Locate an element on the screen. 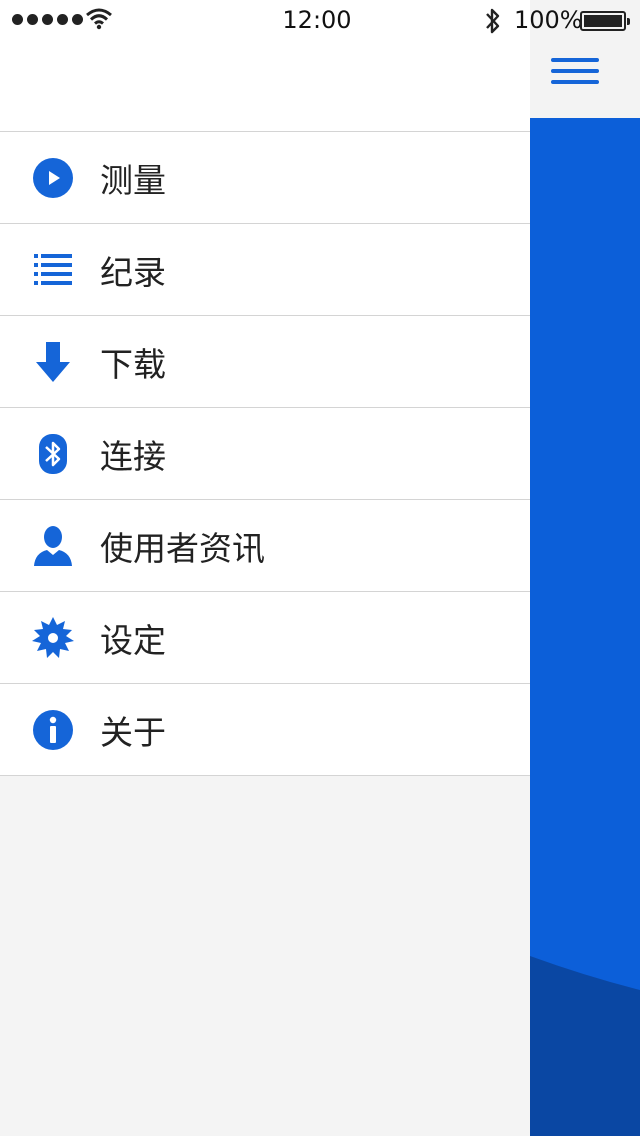 The image size is (640, 1136). menu-item-label: 测量 is located at coordinates (133, 180).